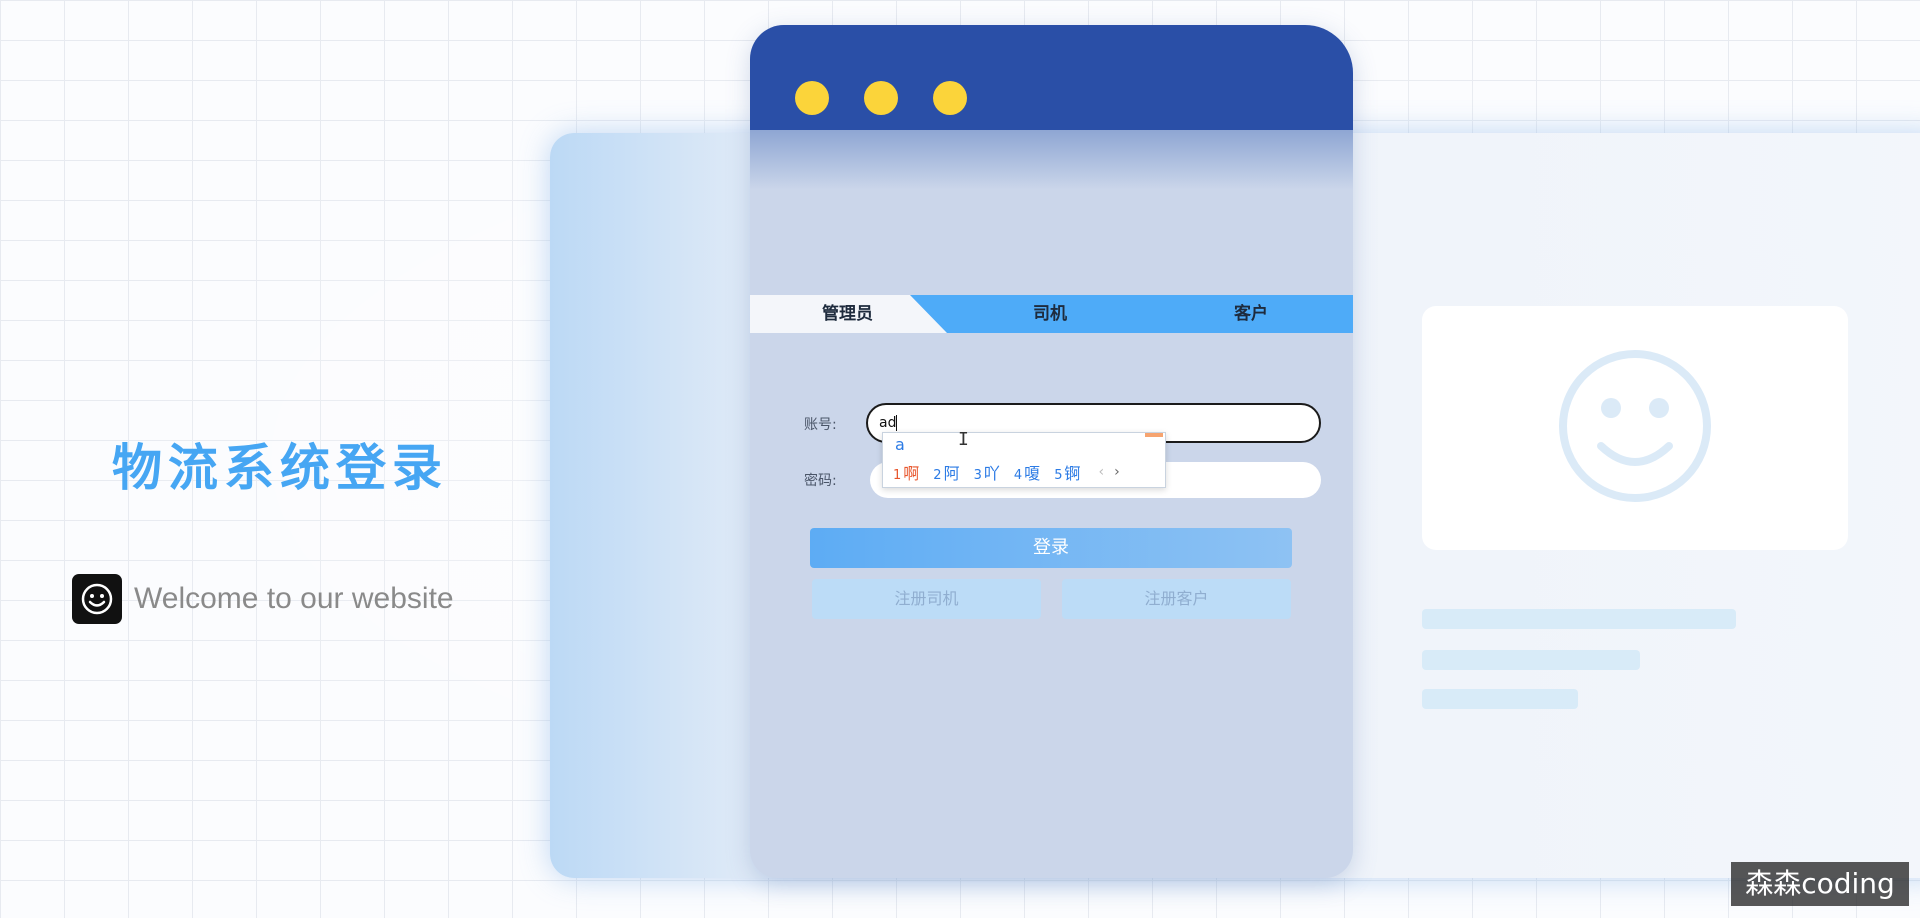 The image size is (1920, 918). Describe the element at coordinates (1067, 472) in the screenshot. I see `ime-candidate: 5锕` at that location.